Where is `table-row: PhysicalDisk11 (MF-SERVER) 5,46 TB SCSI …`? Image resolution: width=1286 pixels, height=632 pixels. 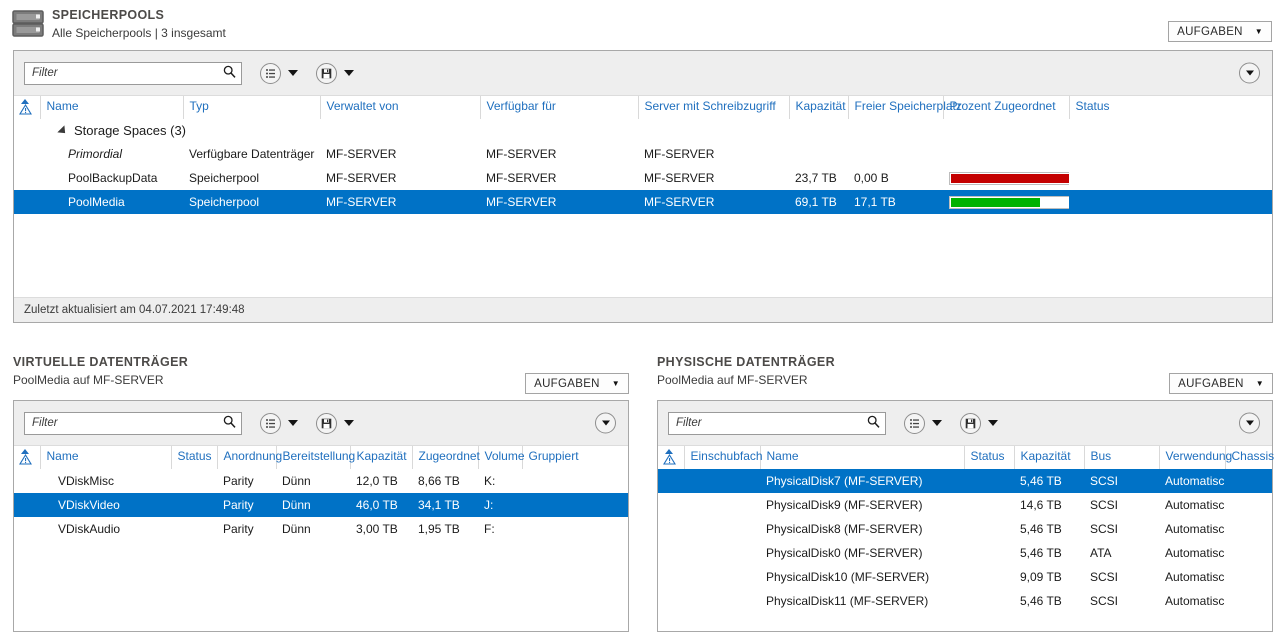 table-row: PhysicalDisk11 (MF-SERVER) 5,46 TB SCSI … is located at coordinates (965, 601).